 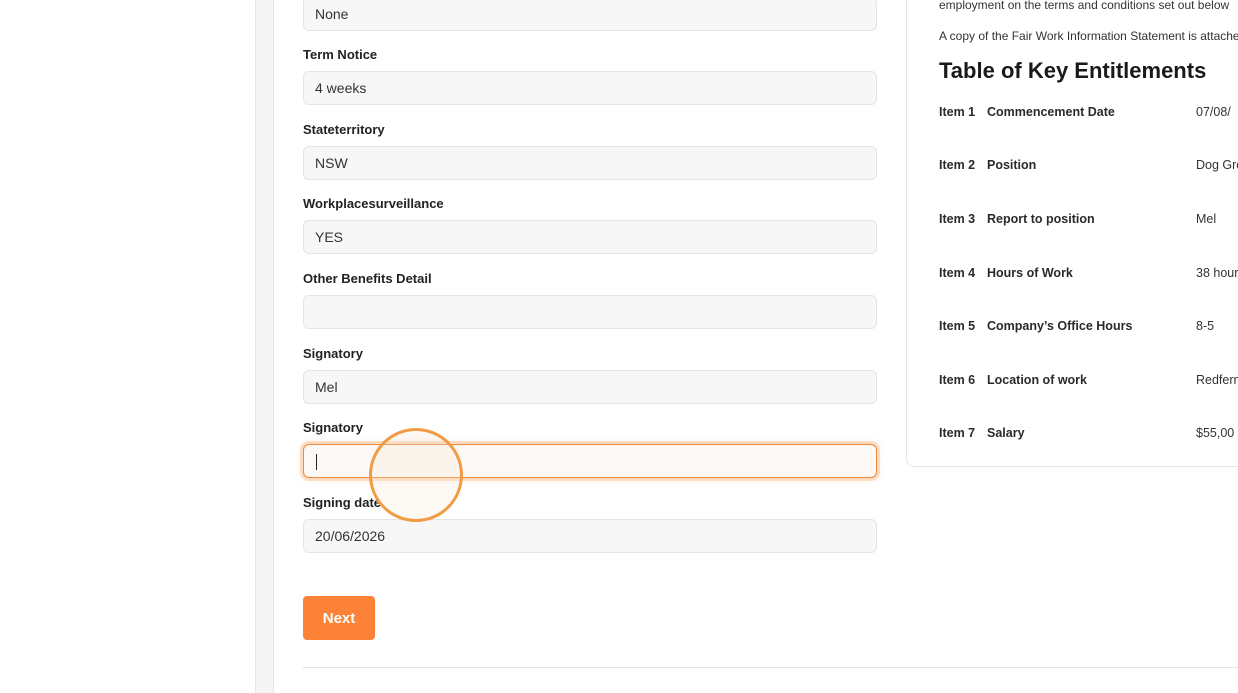 What do you see at coordinates (1006, 433) in the screenshot?
I see `row-label: Salary` at bounding box center [1006, 433].